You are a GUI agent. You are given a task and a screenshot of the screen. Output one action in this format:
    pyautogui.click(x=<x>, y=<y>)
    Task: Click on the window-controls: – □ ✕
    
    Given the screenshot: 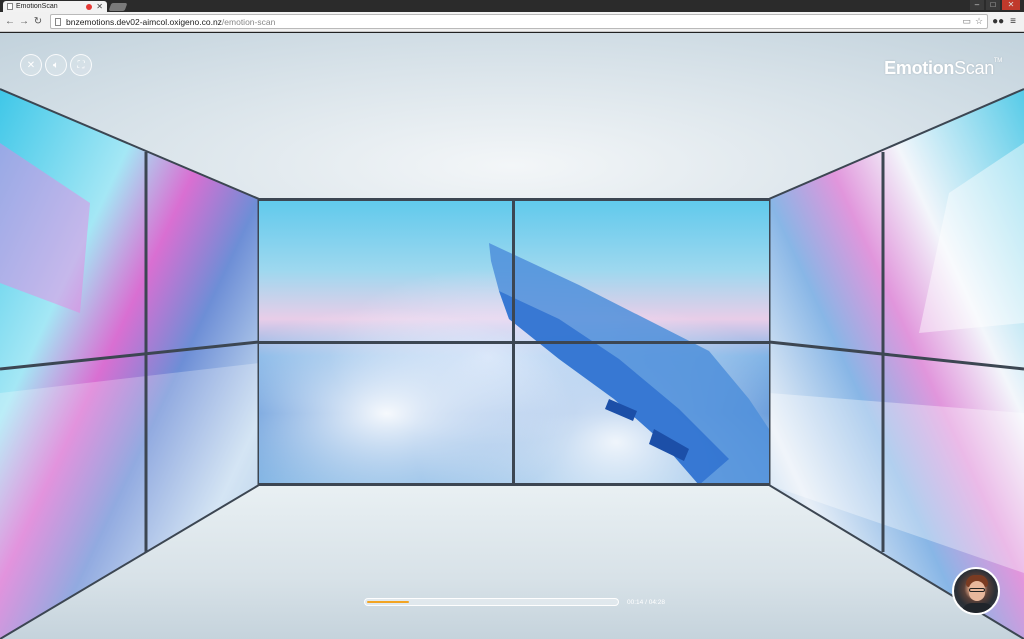 What is the action you would take?
    pyautogui.click(x=995, y=5)
    